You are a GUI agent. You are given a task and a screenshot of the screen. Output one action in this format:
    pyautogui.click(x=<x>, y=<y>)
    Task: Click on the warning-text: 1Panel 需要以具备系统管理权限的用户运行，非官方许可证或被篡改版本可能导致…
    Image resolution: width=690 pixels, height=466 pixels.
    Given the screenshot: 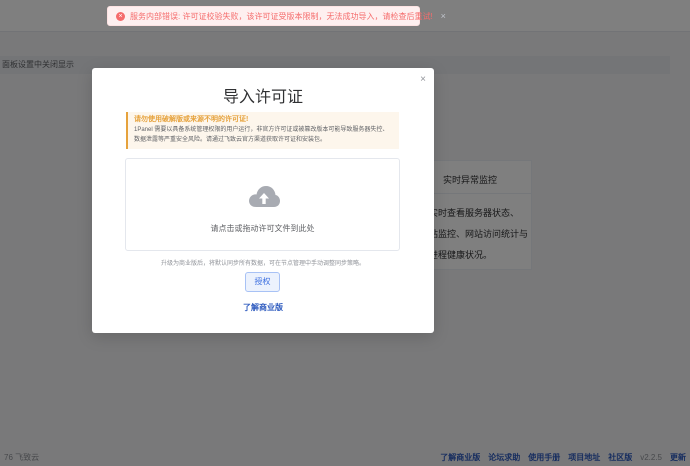 What is the action you would take?
    pyautogui.click(x=261, y=130)
    